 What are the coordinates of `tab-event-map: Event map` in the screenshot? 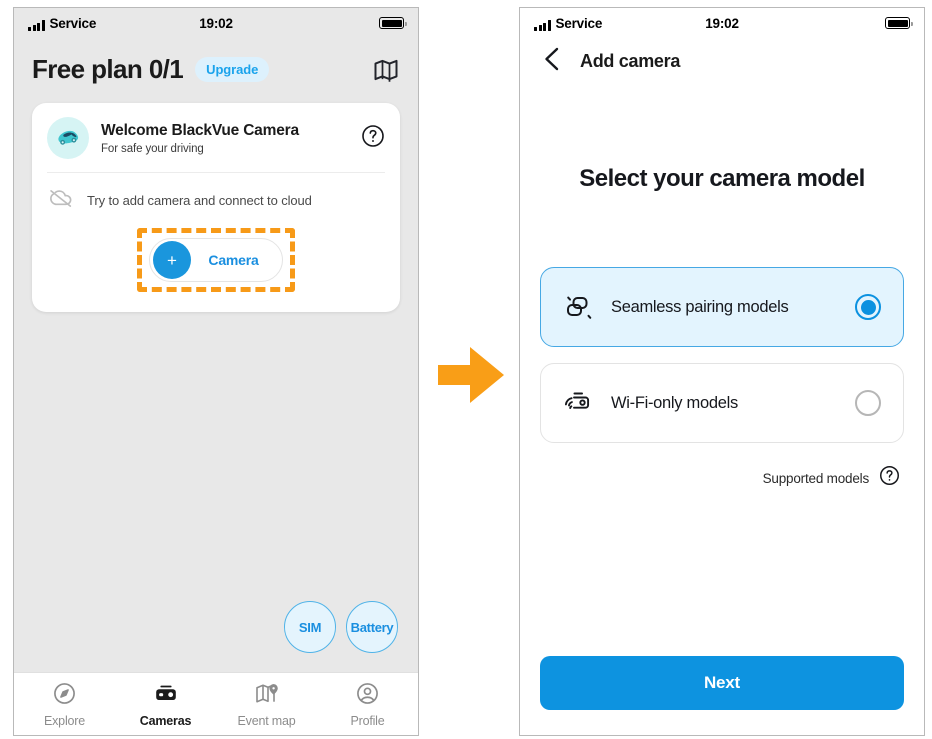 It's located at (266, 704).